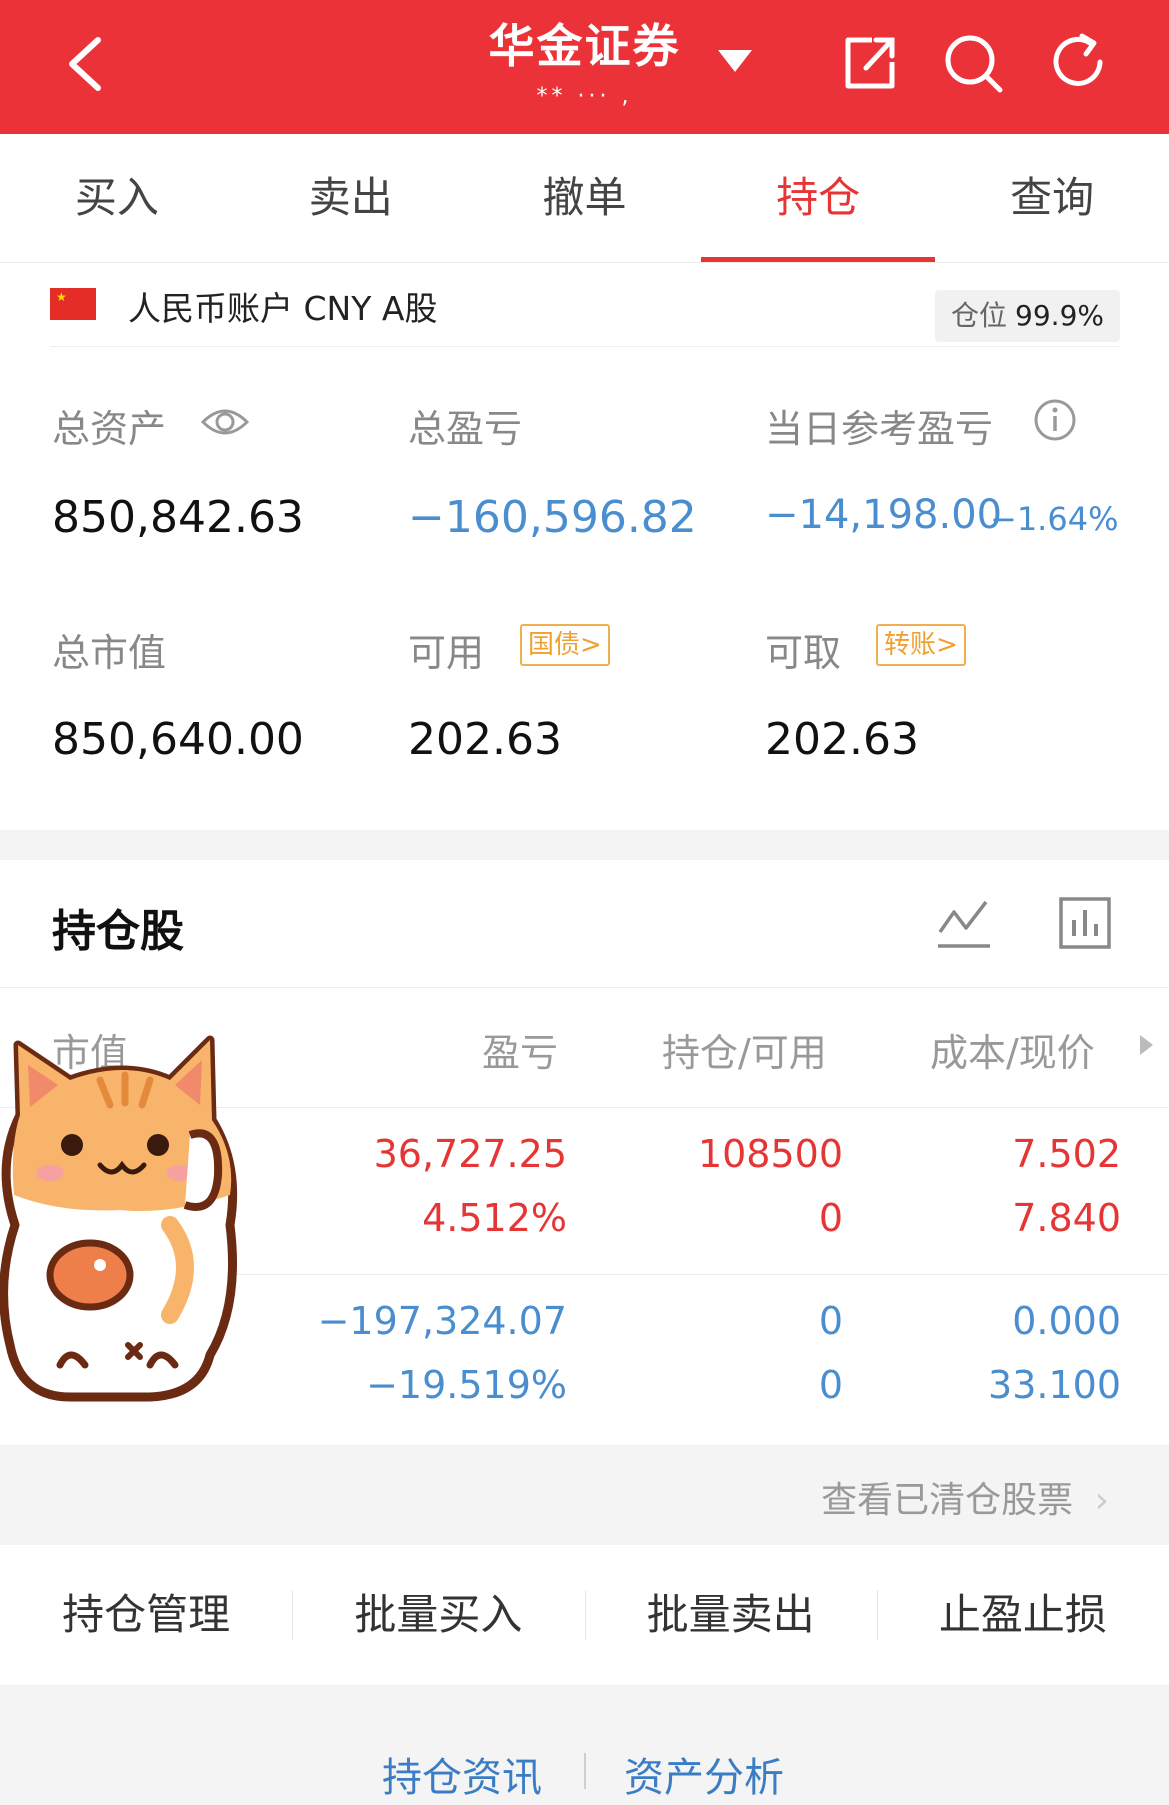 This screenshot has height=1805, width=1169. What do you see at coordinates (283, 308) in the screenshot?
I see `account-label: 人民币账户 CNY A股` at bounding box center [283, 308].